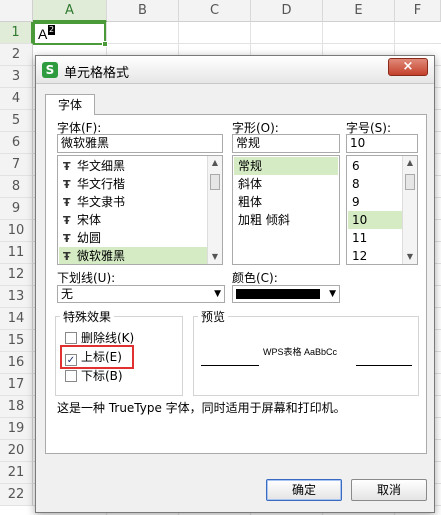 The image size is (441, 515). Describe the element at coordinates (16, 451) in the screenshot. I see `row-header-20: 20` at that location.